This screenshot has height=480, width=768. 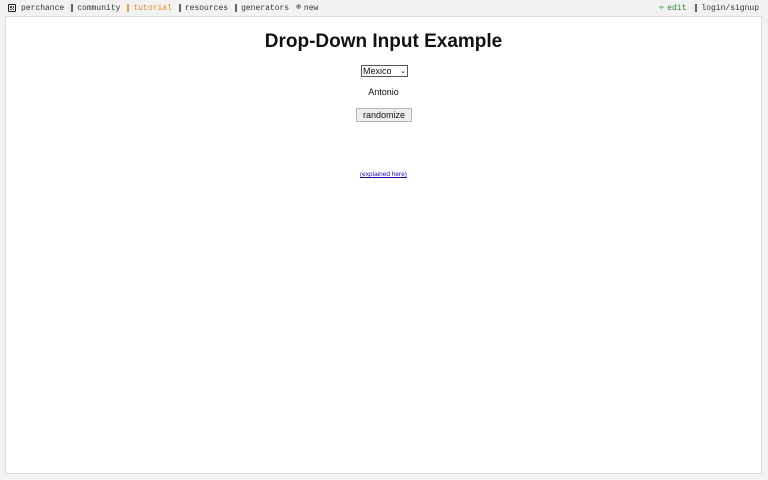 I want to click on nav-item-tutorial: tutorial, so click(x=149, y=8).